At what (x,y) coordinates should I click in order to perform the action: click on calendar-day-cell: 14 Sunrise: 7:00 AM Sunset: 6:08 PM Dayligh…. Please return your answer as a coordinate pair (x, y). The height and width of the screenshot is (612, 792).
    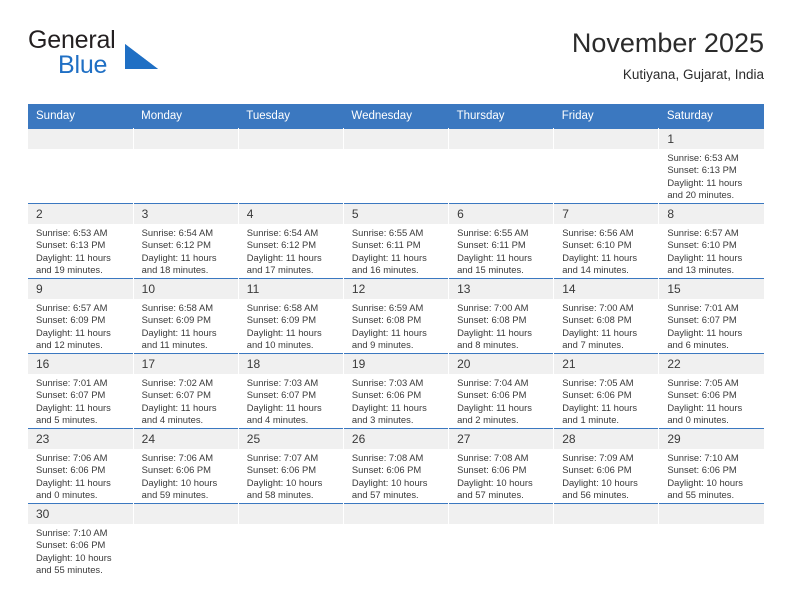
    Looking at the image, I should click on (606, 316).